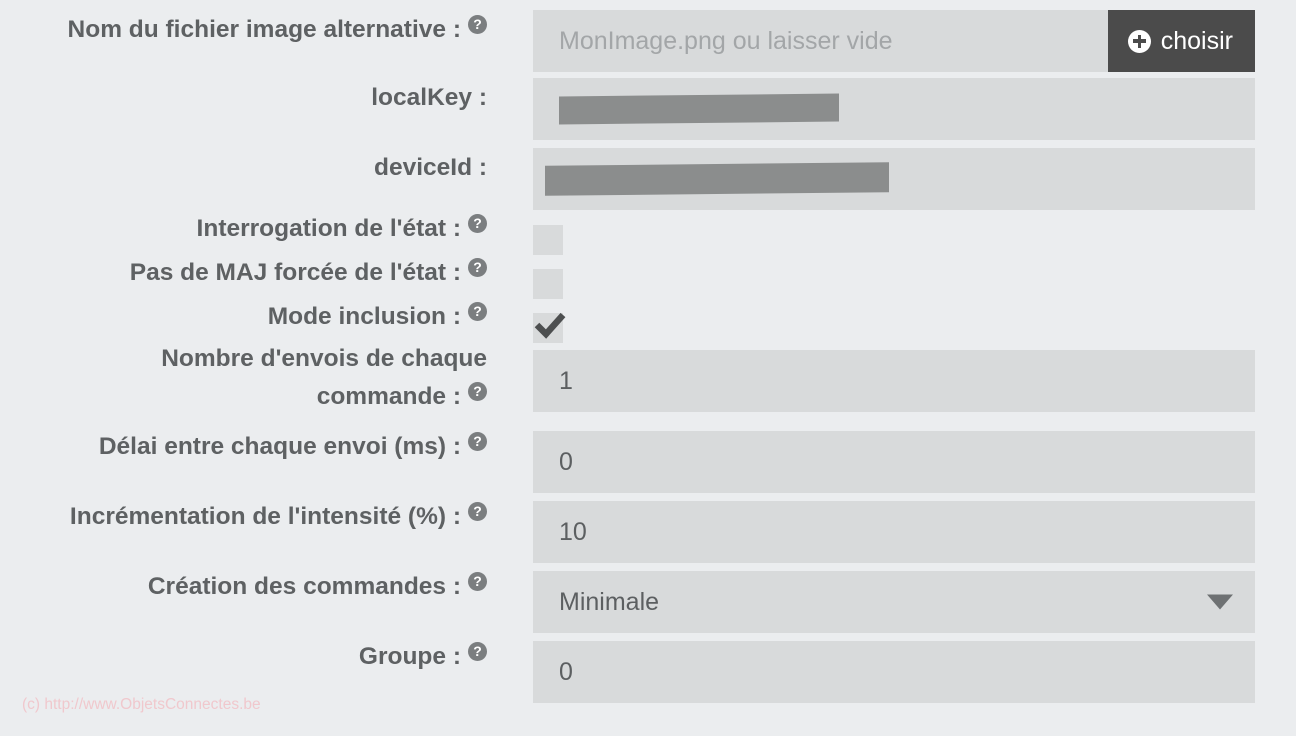  Describe the element at coordinates (243, 317) in the screenshot. I see `label-inclusion-mode: Mode inclusion :?` at that location.